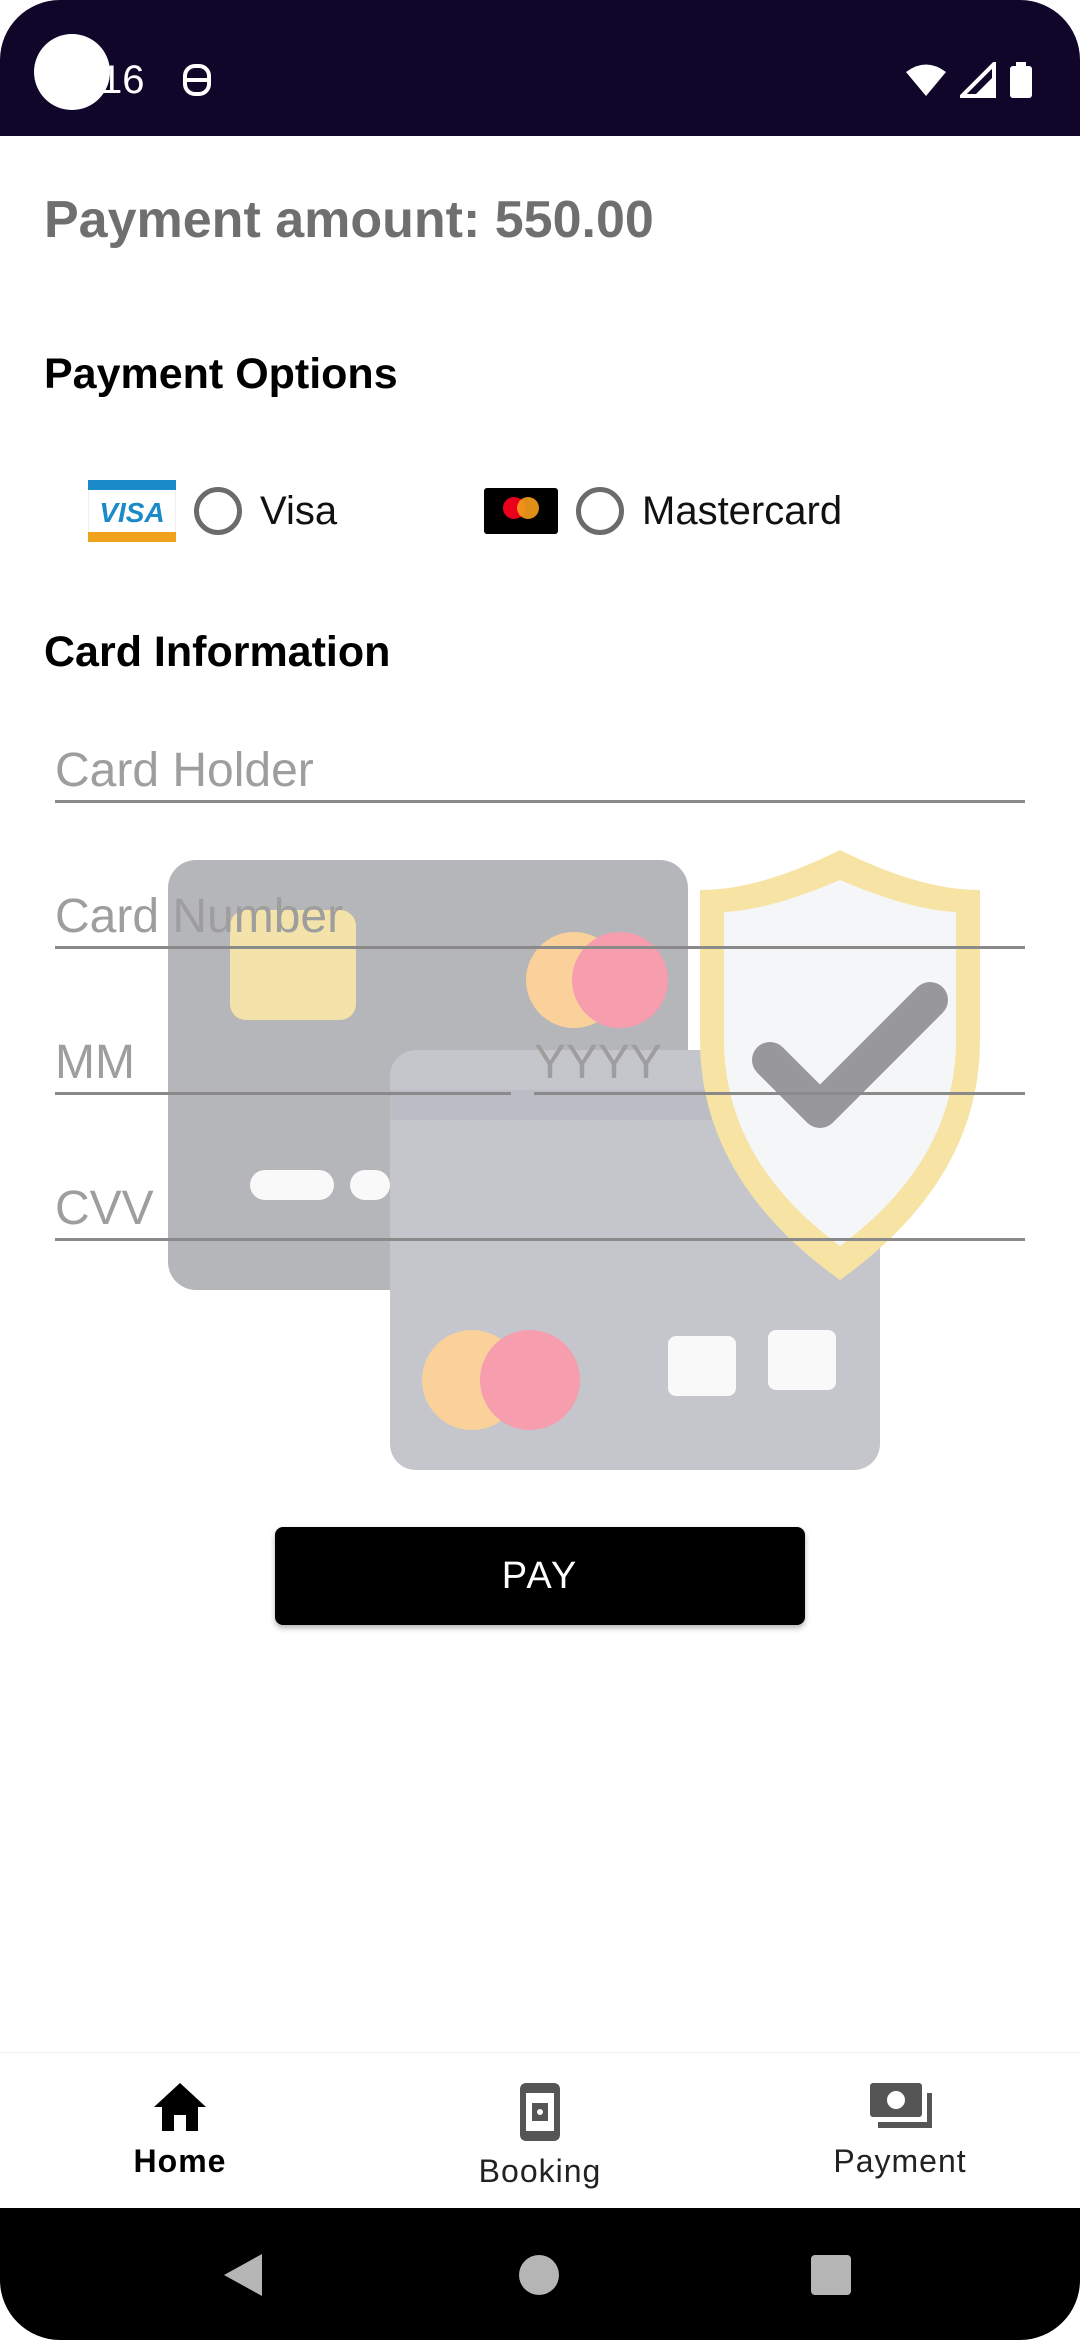 This screenshot has width=1080, height=2340. Describe the element at coordinates (299, 510) in the screenshot. I see `visa-label: Visa` at that location.